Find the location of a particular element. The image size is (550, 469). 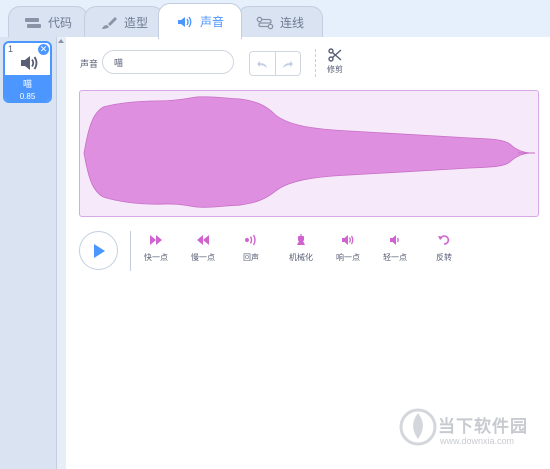

scissors-icon is located at coordinates (335, 55).